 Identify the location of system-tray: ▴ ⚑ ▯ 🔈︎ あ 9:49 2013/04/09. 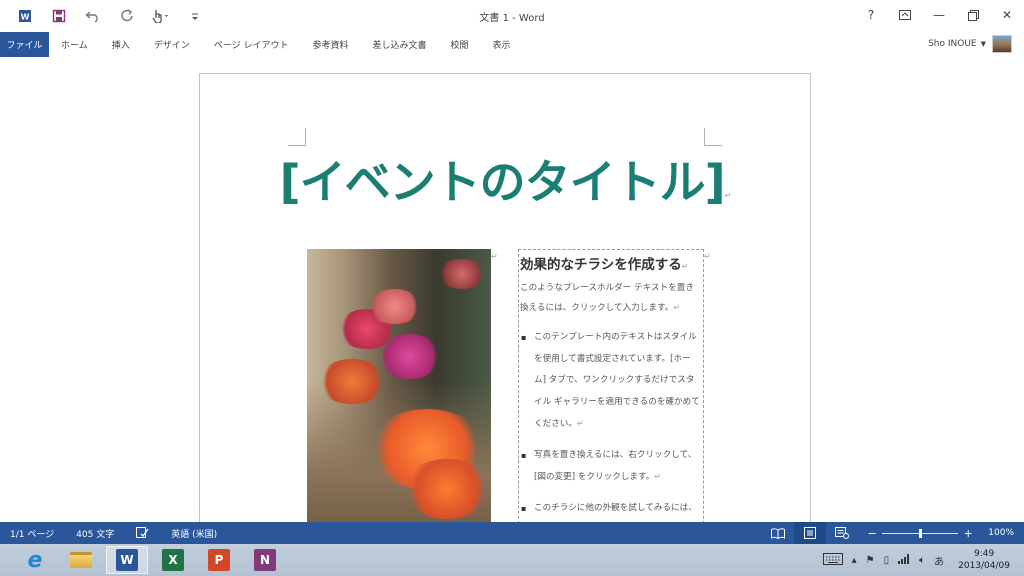
(912, 560).